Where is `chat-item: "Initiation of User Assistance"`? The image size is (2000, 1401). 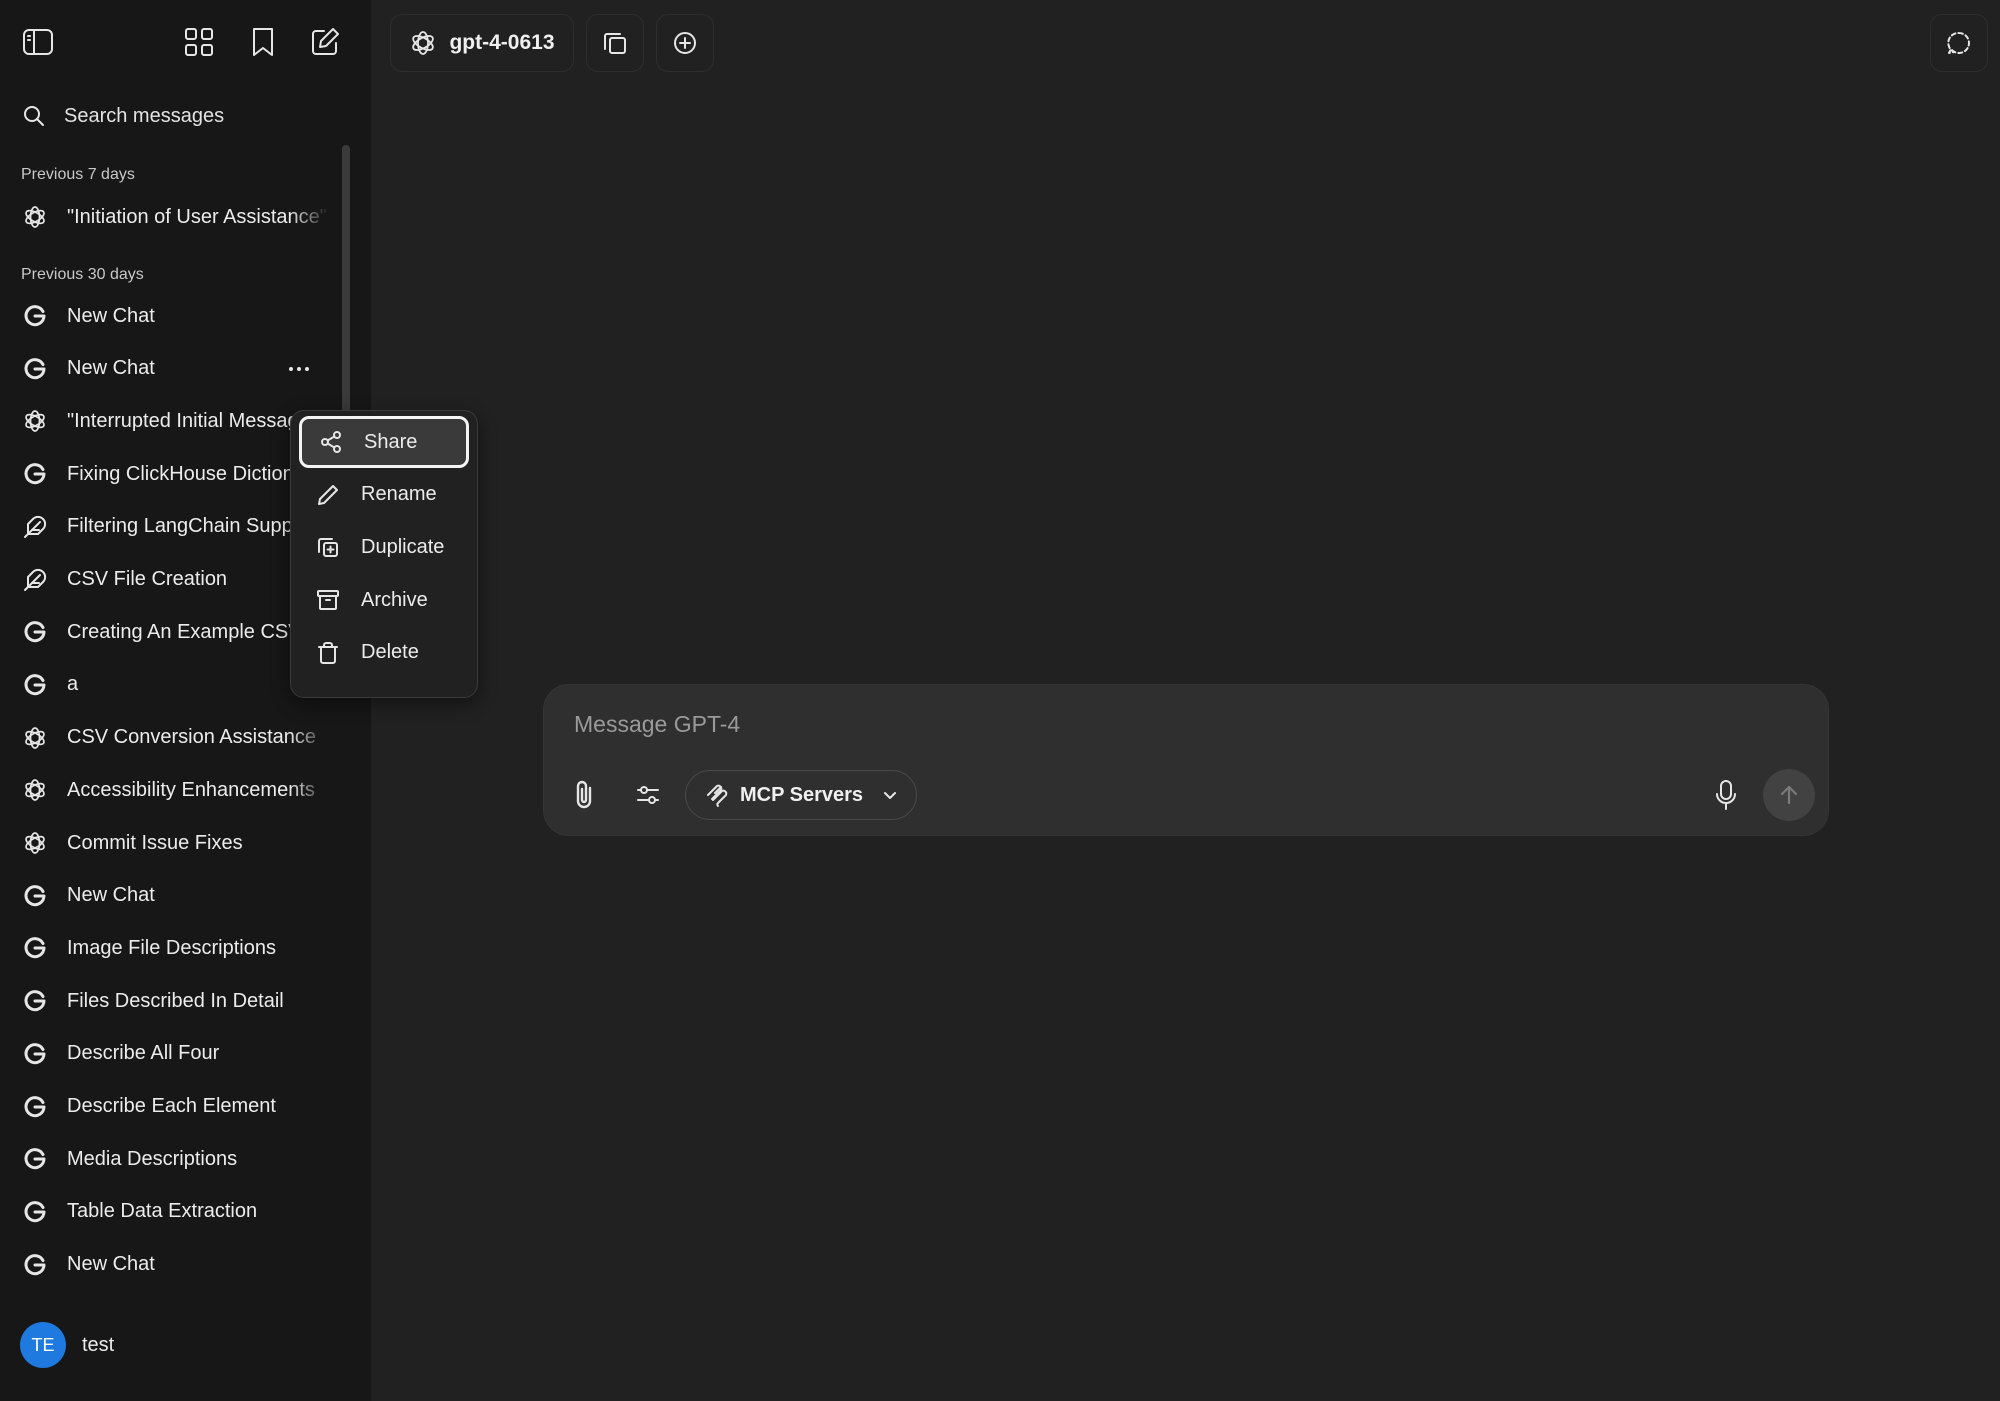 chat-item: "Initiation of User Assistance" is located at coordinates (174, 217).